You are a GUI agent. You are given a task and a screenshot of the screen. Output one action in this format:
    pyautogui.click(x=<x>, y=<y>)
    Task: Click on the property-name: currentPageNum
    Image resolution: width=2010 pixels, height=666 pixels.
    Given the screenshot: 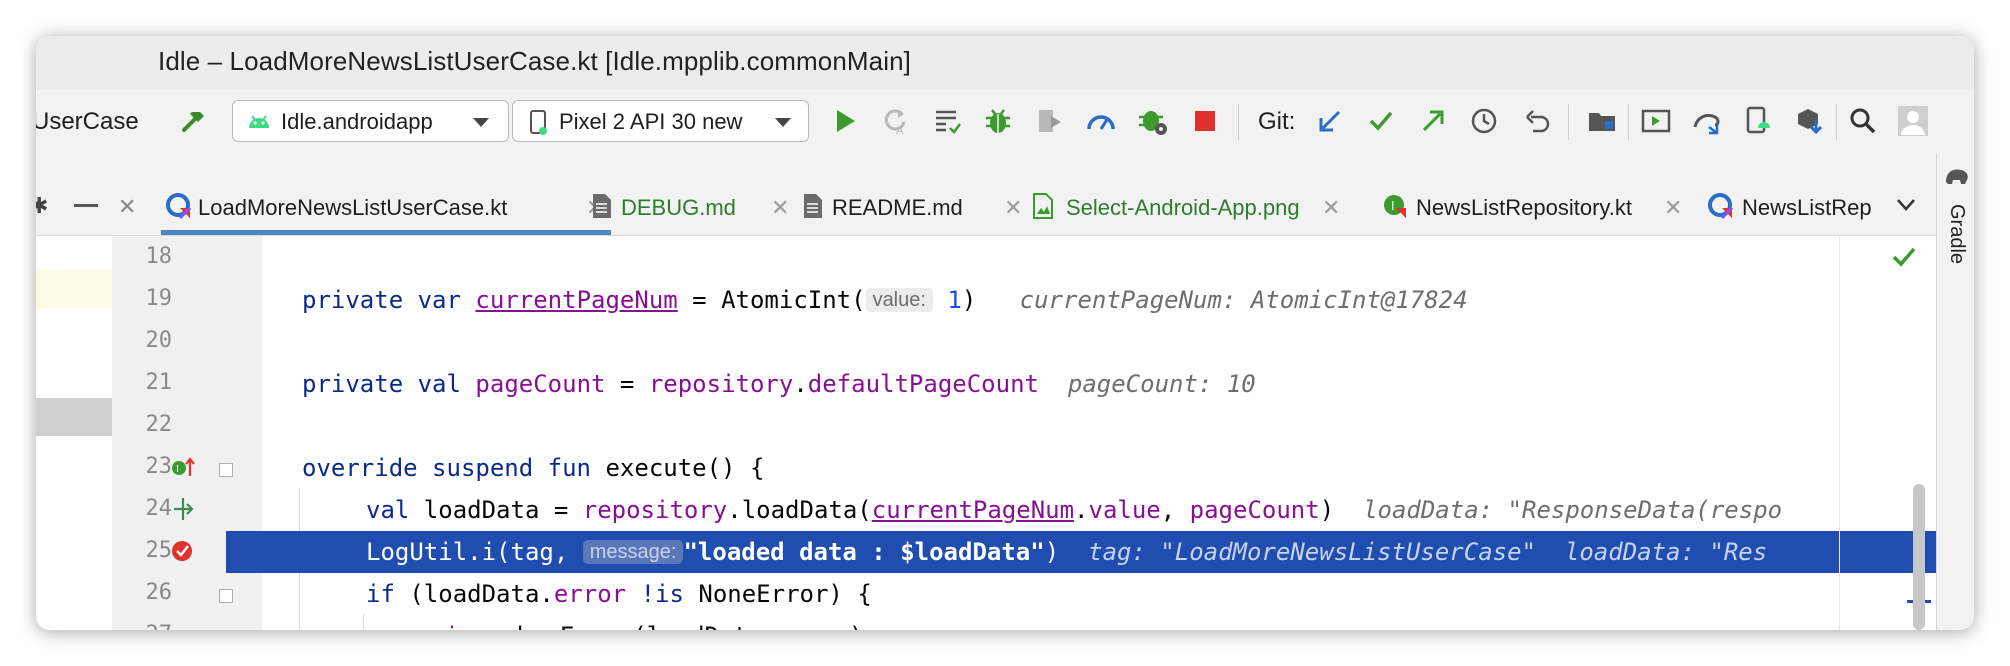 What is the action you would take?
    pyautogui.click(x=973, y=510)
    